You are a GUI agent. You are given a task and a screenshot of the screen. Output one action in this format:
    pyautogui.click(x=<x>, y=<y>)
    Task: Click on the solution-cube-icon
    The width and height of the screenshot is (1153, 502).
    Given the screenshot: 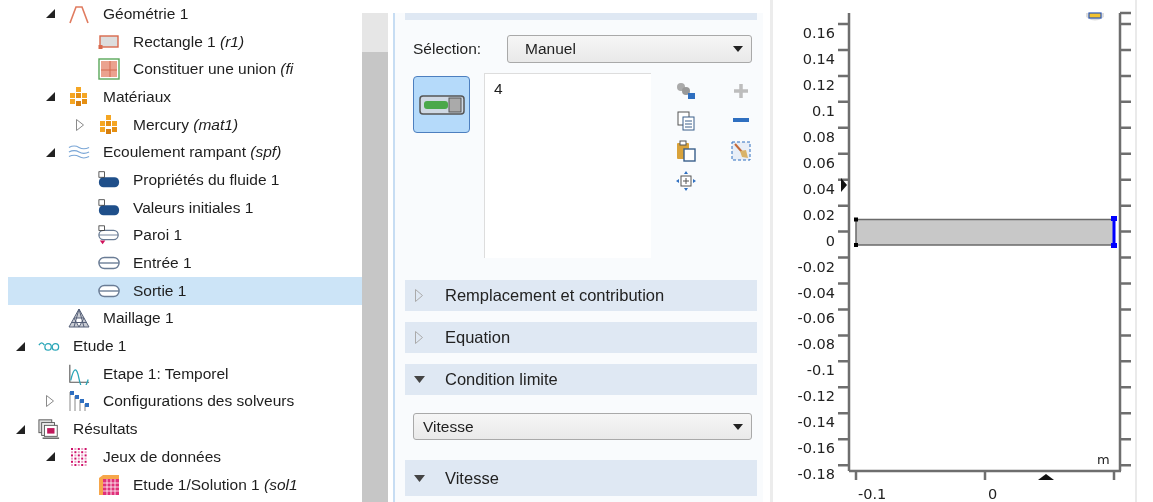 What is the action you would take?
    pyautogui.click(x=109, y=484)
    